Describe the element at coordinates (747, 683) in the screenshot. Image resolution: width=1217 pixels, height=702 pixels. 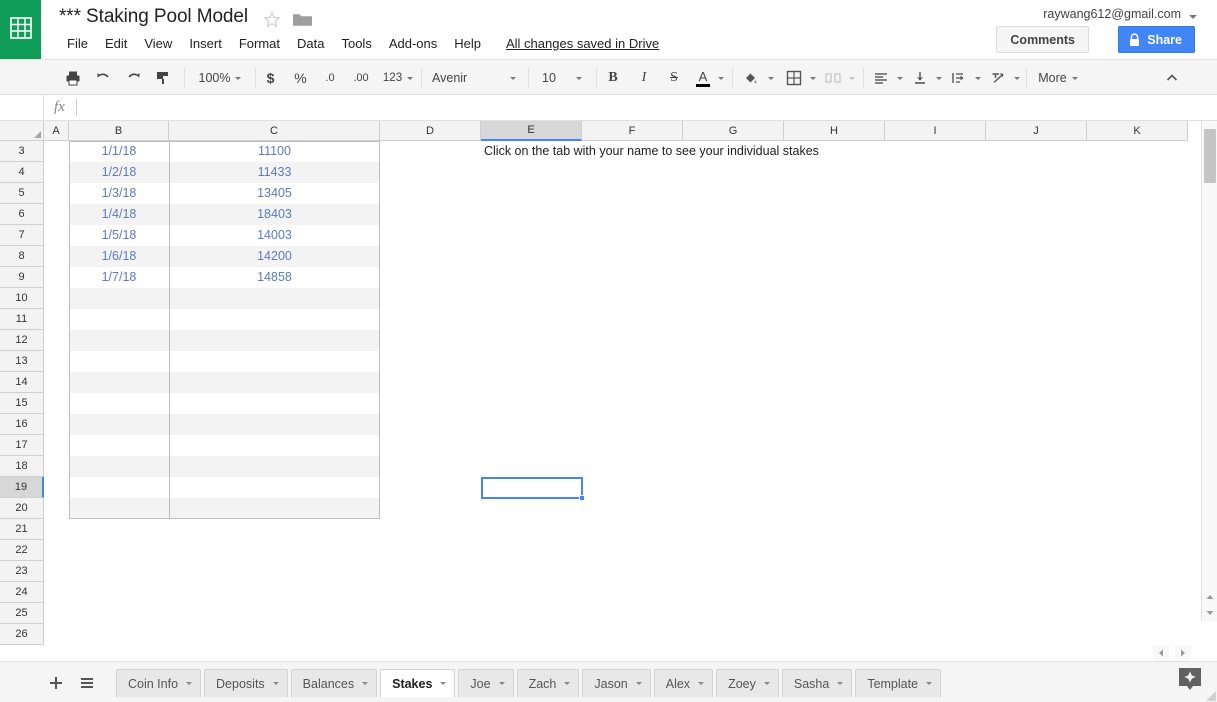
I see `sheet-tab-zoey: Zoey` at that location.